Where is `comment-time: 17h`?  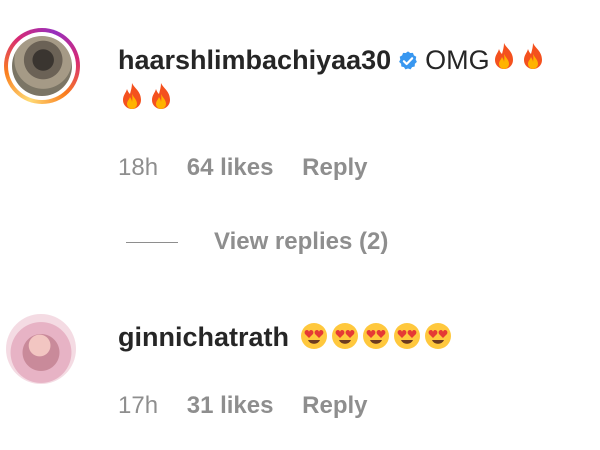
comment-time: 17h is located at coordinates (138, 405).